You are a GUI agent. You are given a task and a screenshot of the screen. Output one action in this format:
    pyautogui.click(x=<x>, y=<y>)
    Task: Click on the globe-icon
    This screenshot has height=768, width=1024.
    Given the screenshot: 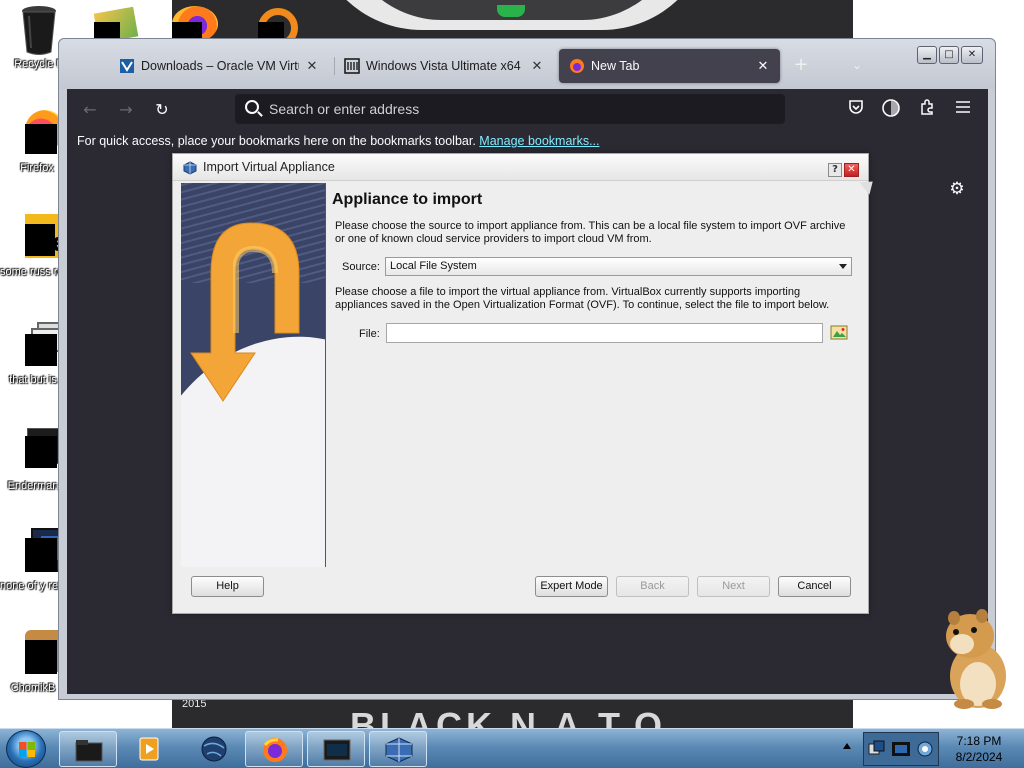 What is the action you would take?
    pyautogui.click(x=214, y=749)
    